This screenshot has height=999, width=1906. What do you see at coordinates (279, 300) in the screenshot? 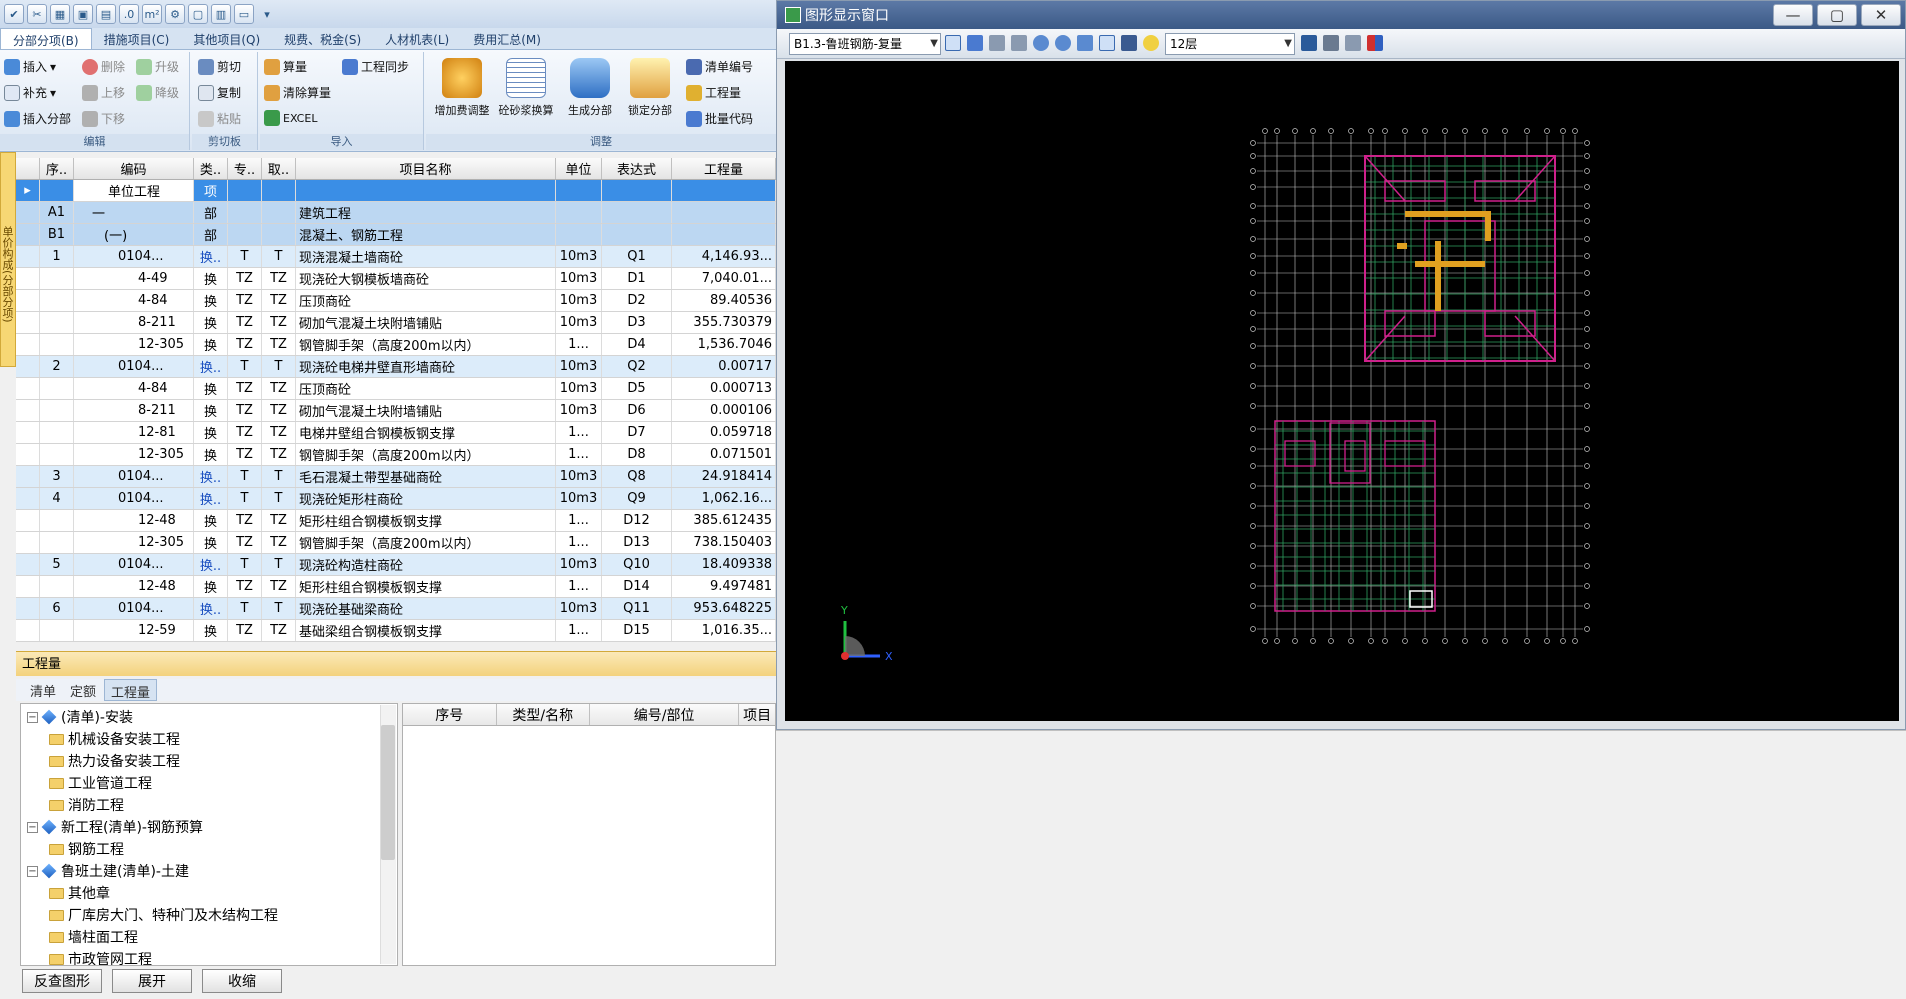
I see `cell-take: TZ` at bounding box center [279, 300].